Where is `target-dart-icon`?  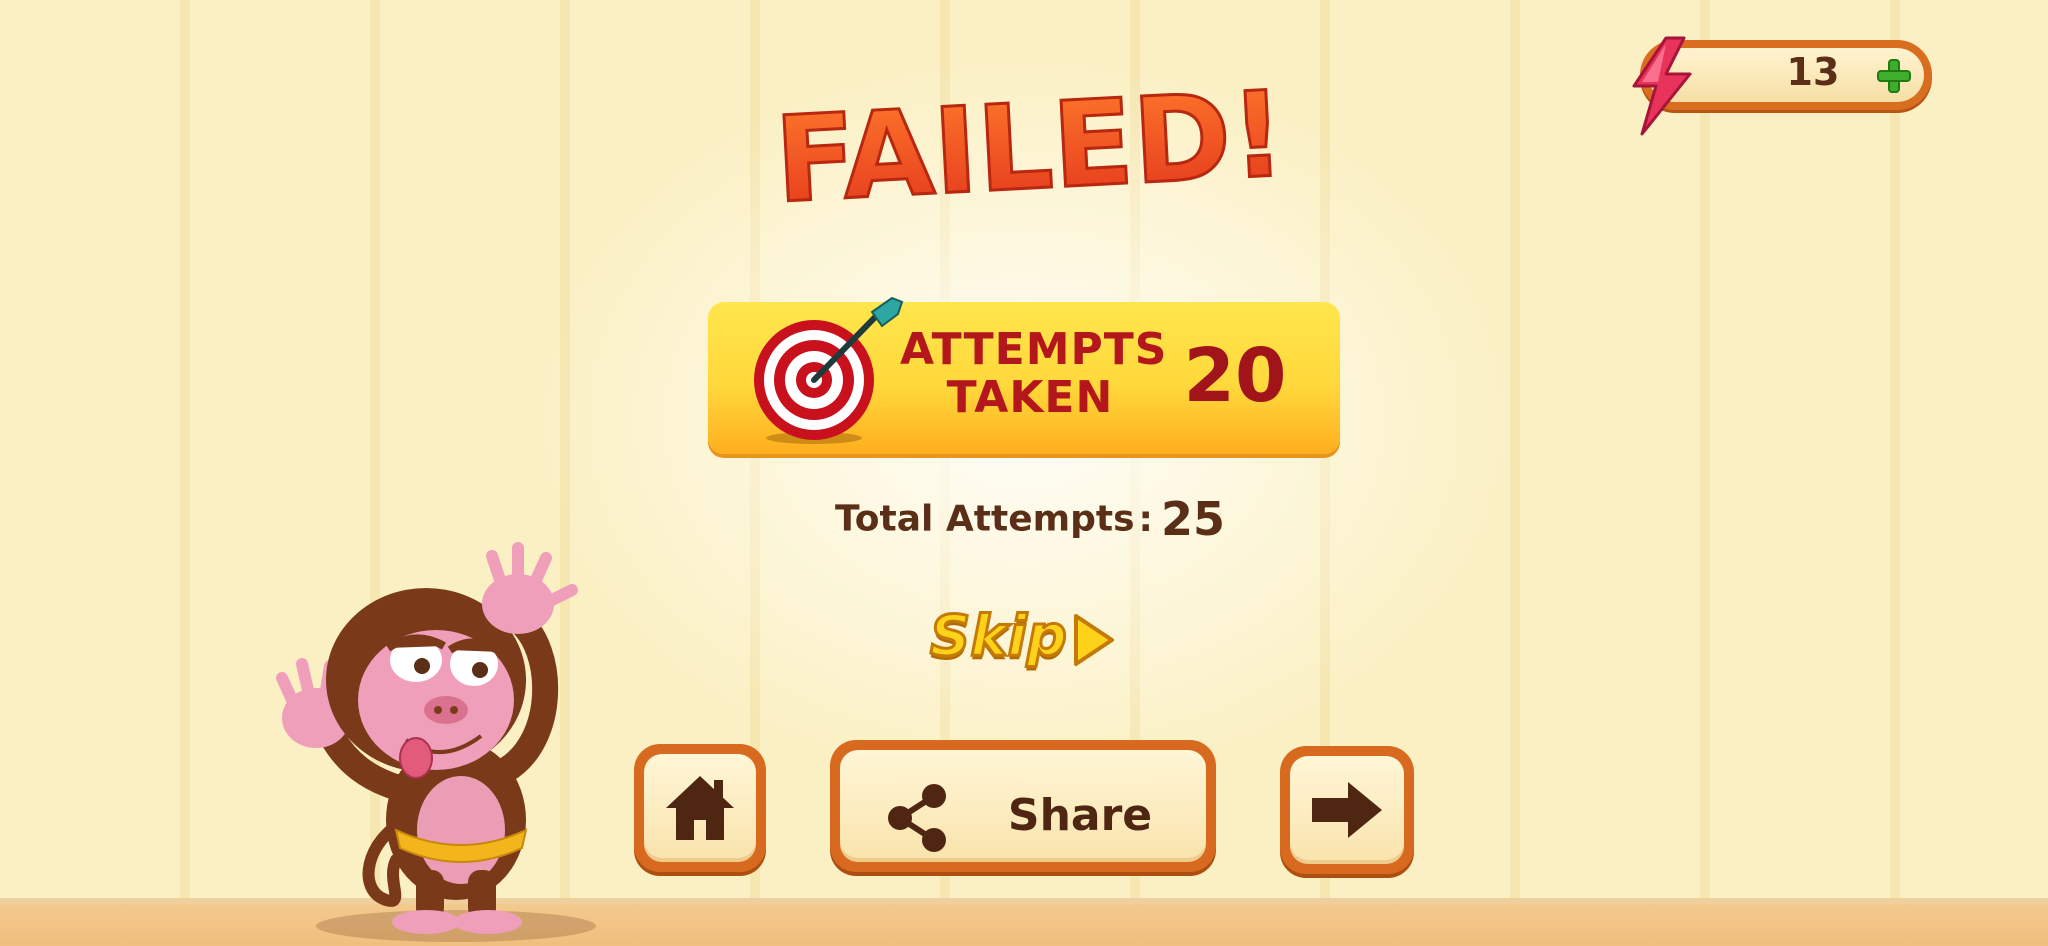
target-dart-icon is located at coordinates (829, 370).